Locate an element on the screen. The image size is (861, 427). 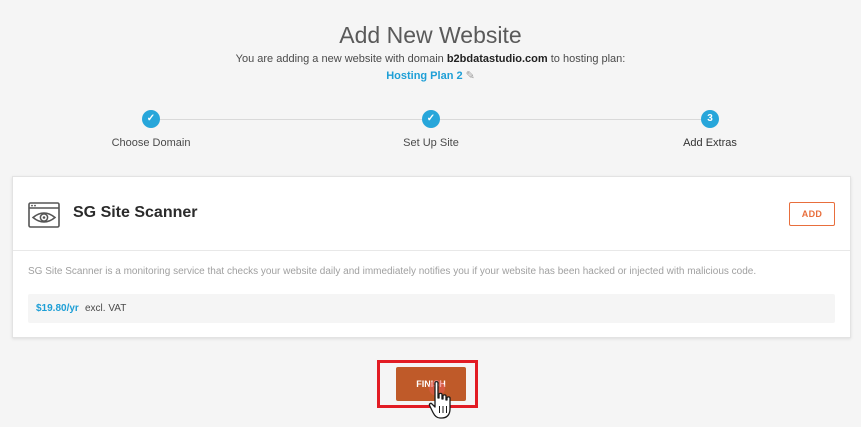
pencil-icon: ✎ is located at coordinates (470, 76).